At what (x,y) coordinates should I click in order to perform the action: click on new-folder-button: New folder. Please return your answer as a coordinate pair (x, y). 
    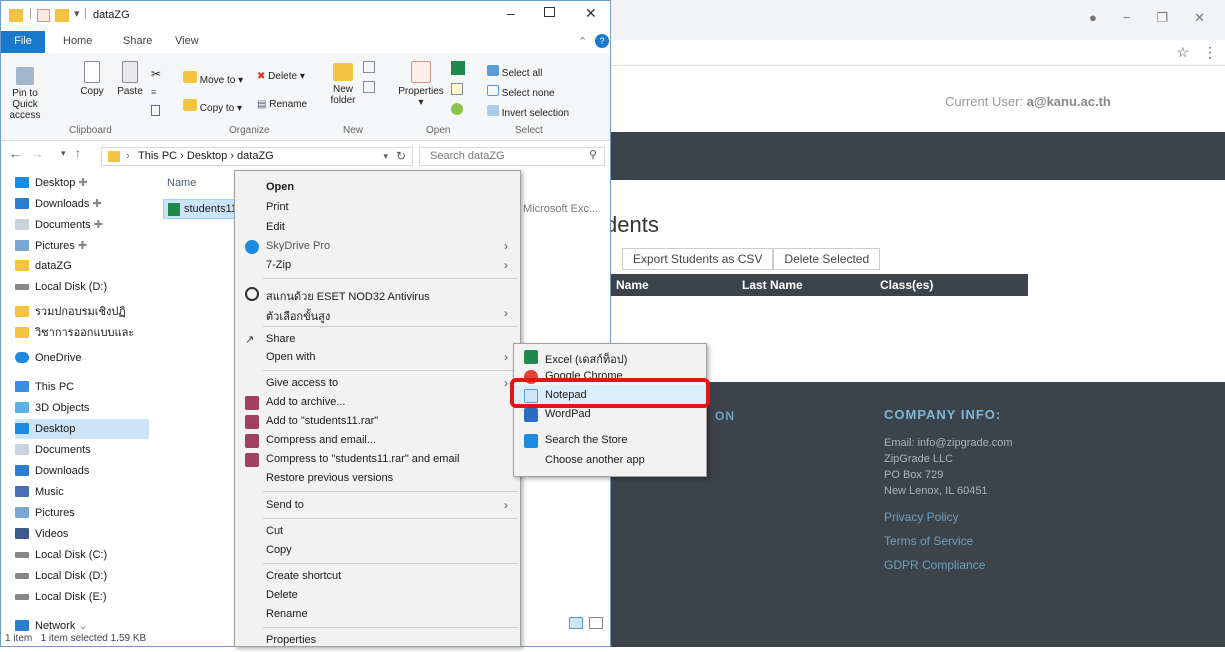
    Looking at the image, I should click on (343, 84).